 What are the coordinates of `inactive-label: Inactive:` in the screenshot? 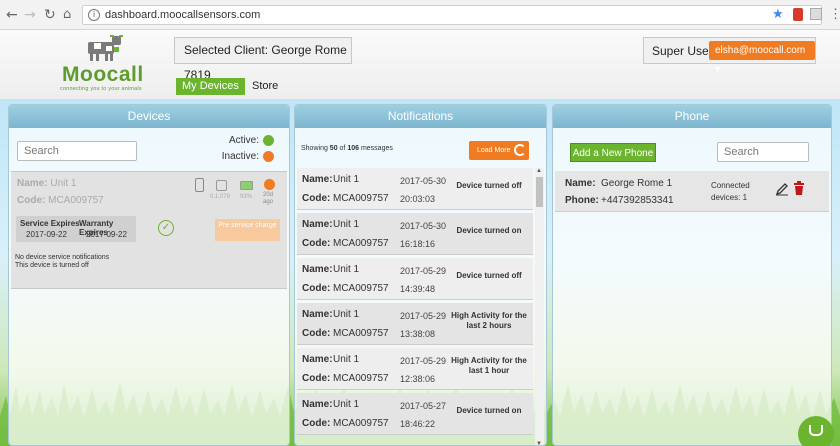 It's located at (240, 156).